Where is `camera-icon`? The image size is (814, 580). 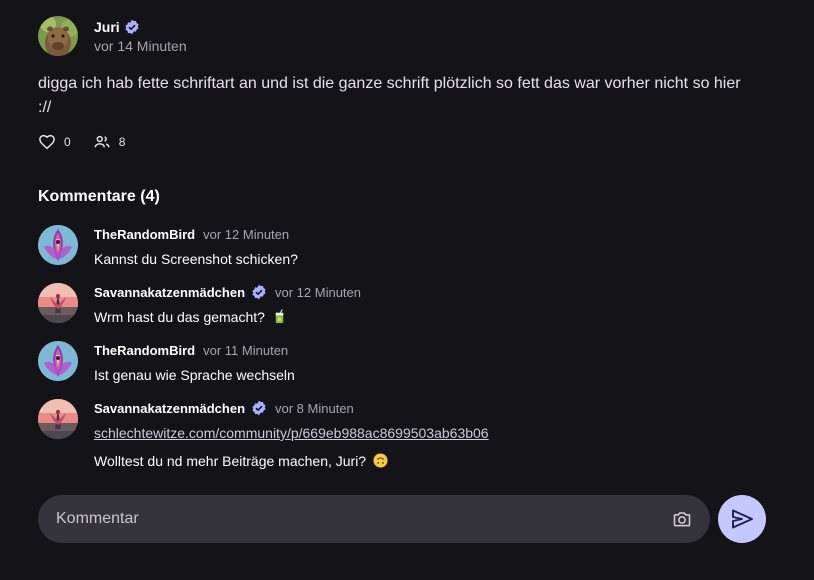
camera-icon is located at coordinates (682, 519).